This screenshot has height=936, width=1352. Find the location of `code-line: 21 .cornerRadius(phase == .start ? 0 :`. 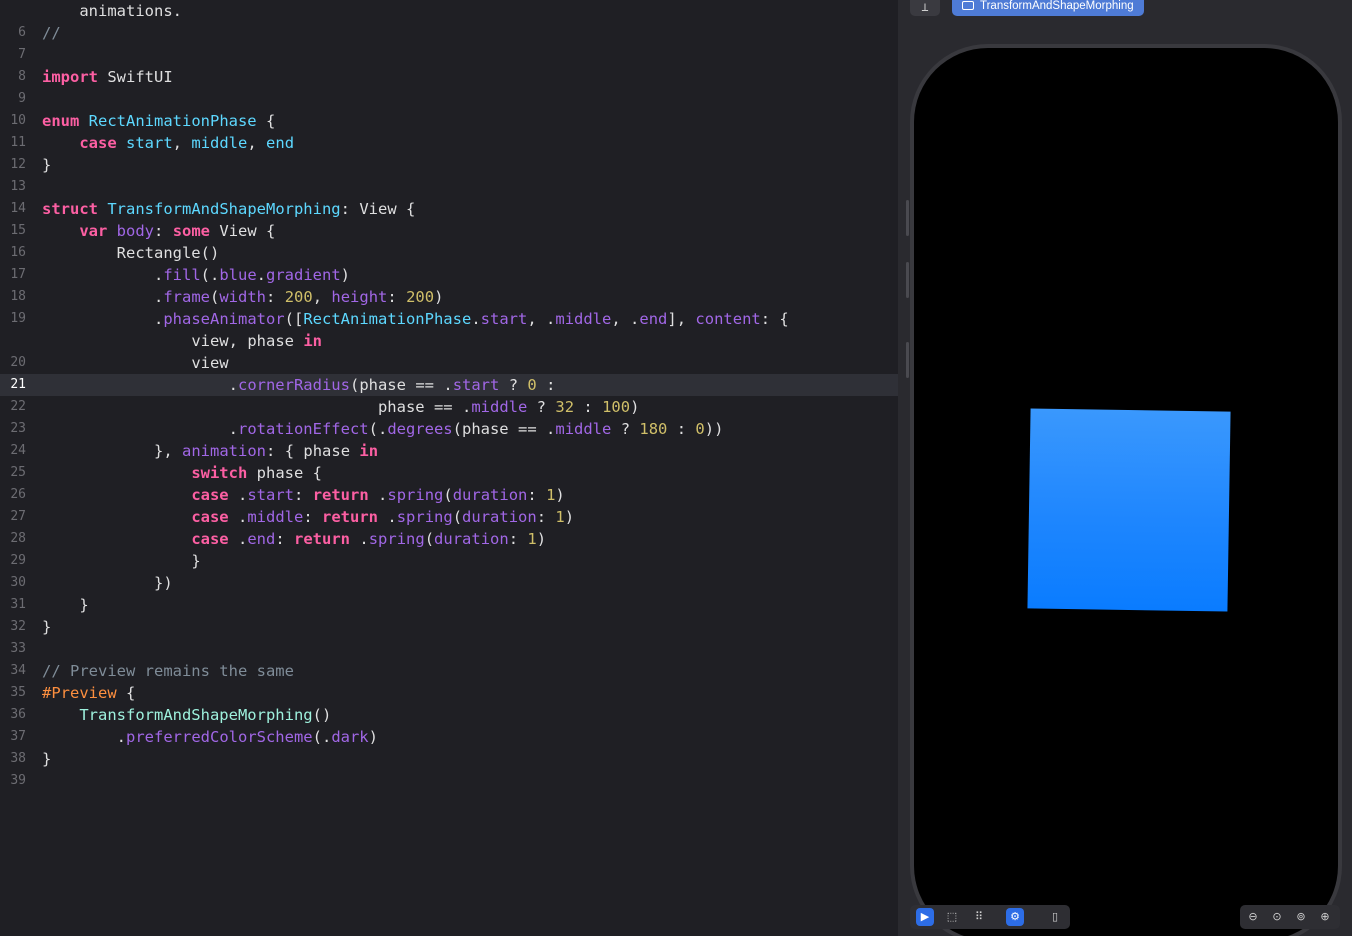

code-line: 21 .cornerRadius(phase == .start ? 0 : is located at coordinates (449, 385).